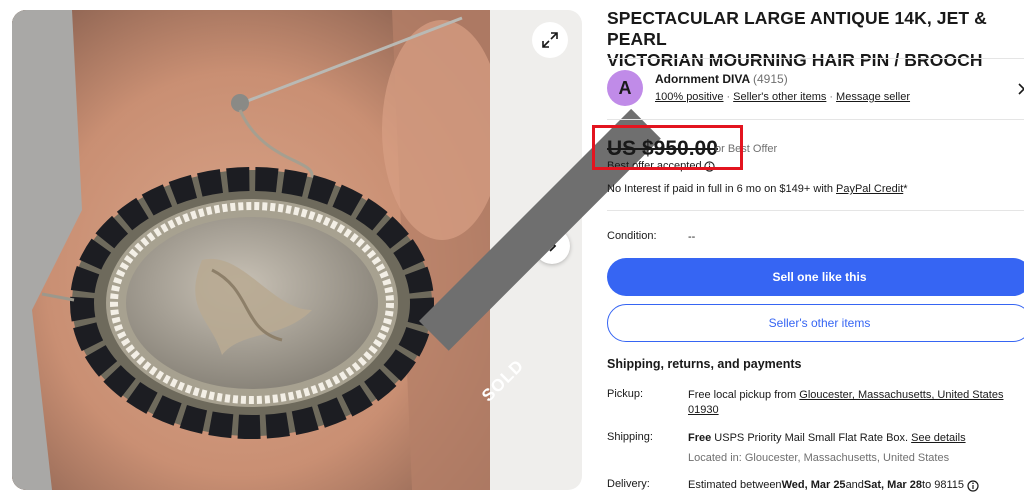  I want to click on shipping-section-title: Shipping, returns, and payments, so click(704, 364).